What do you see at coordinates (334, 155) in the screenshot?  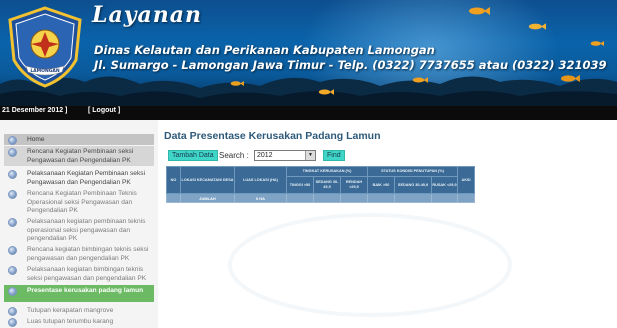 I see `find-button: Find` at bounding box center [334, 155].